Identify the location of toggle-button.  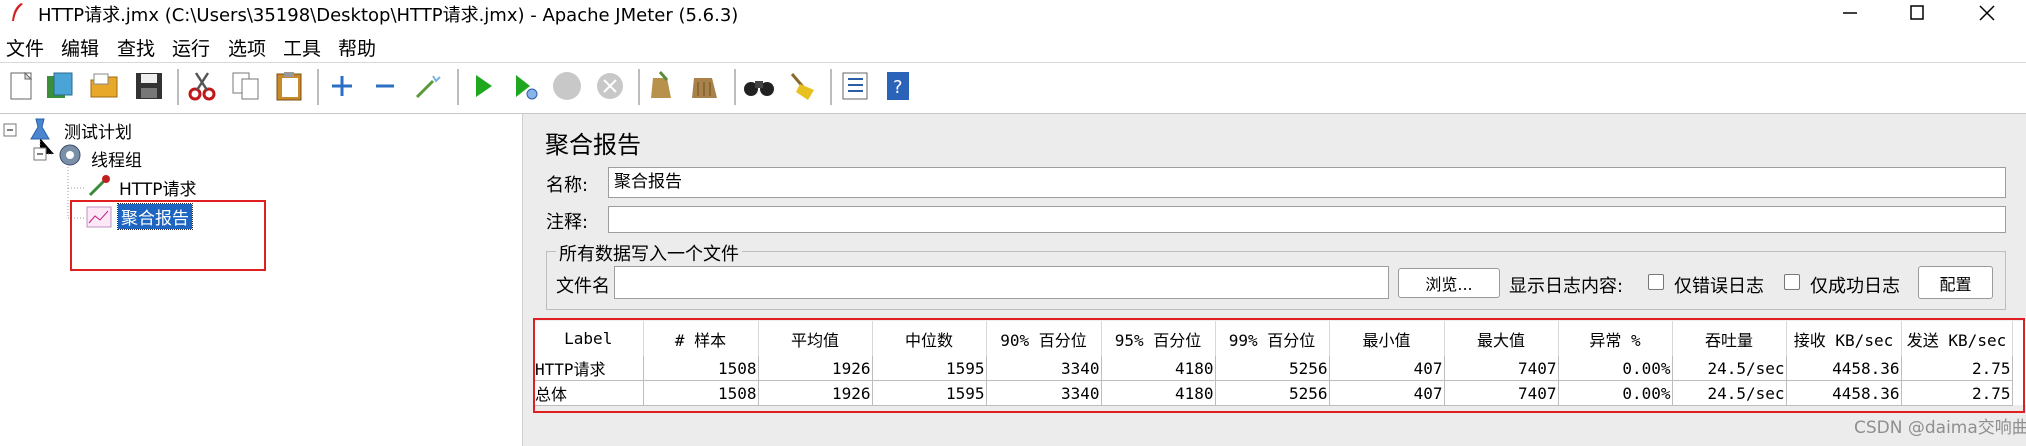
(428, 86).